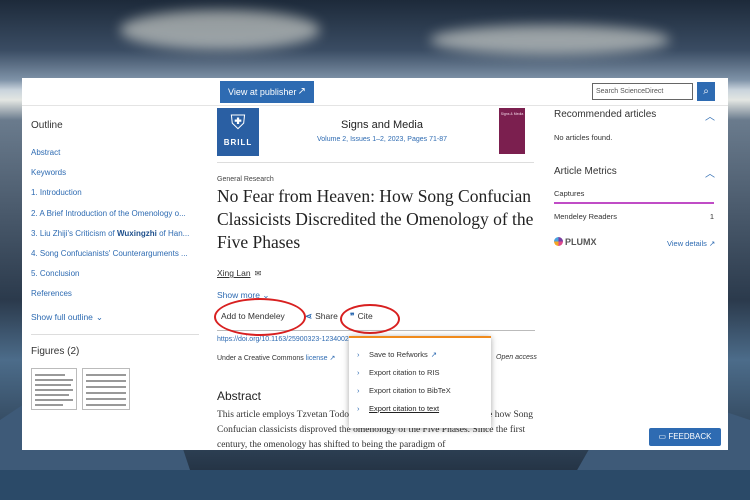 This screenshot has height=500, width=750. What do you see at coordinates (512, 131) in the screenshot?
I see `journal-cover-image: Signs & Media` at bounding box center [512, 131].